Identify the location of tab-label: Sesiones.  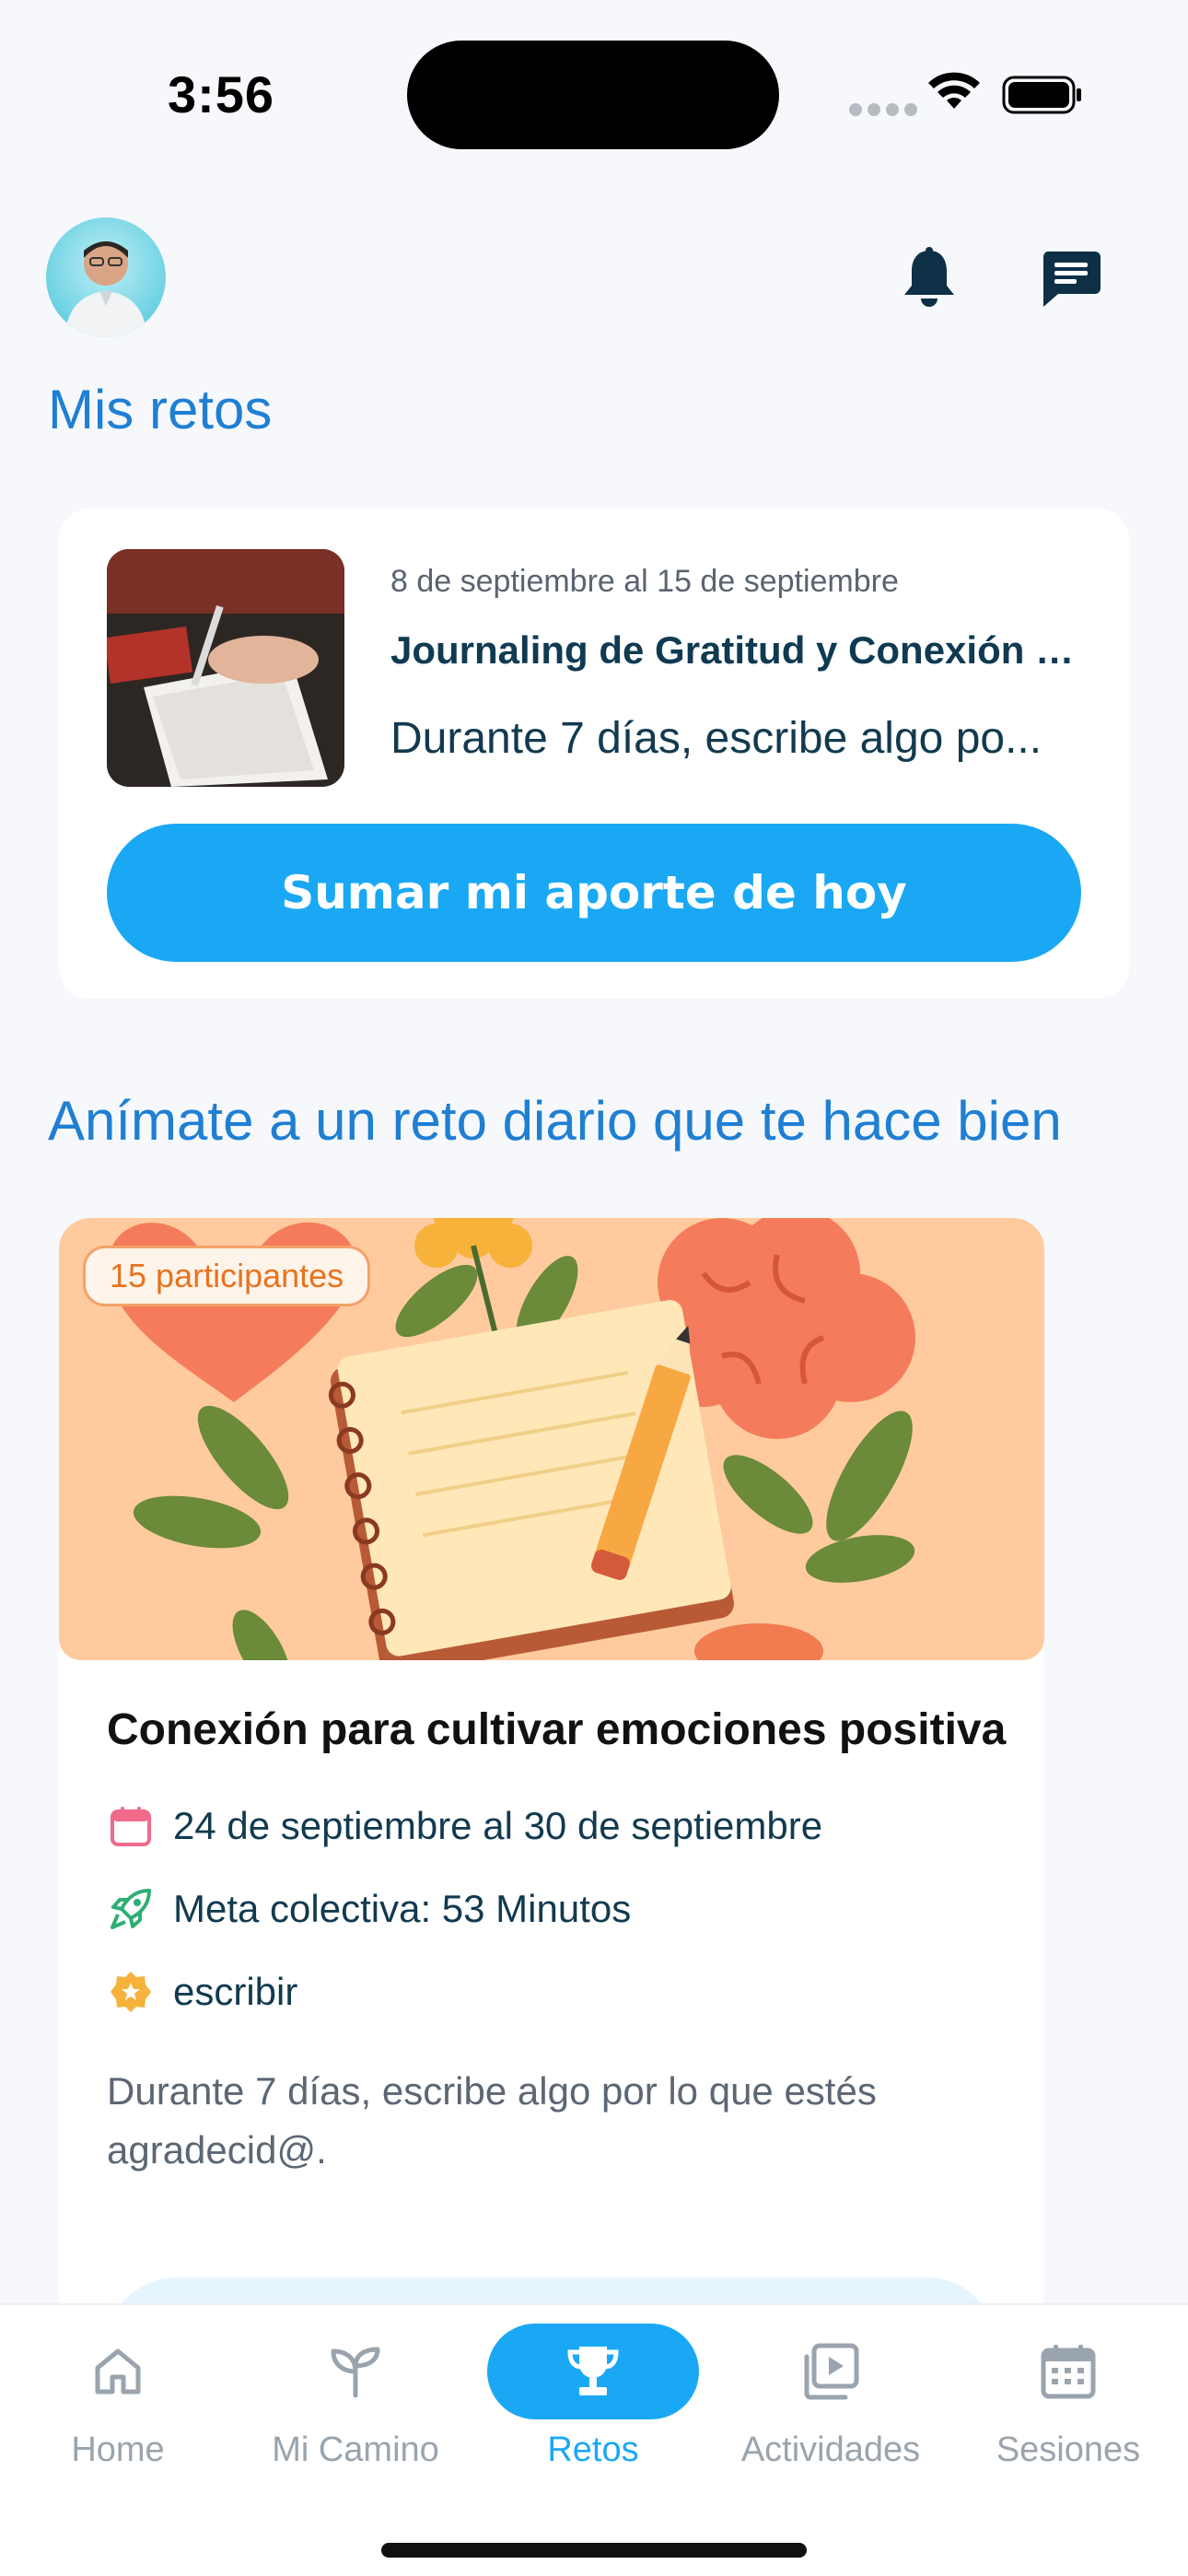
(1068, 2449).